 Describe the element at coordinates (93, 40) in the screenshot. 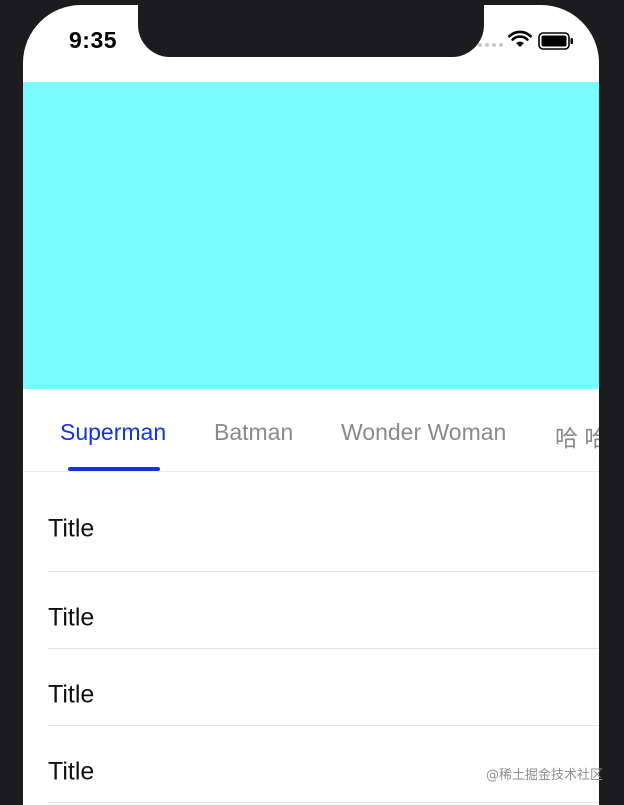

I see `status-time: 9:35` at that location.